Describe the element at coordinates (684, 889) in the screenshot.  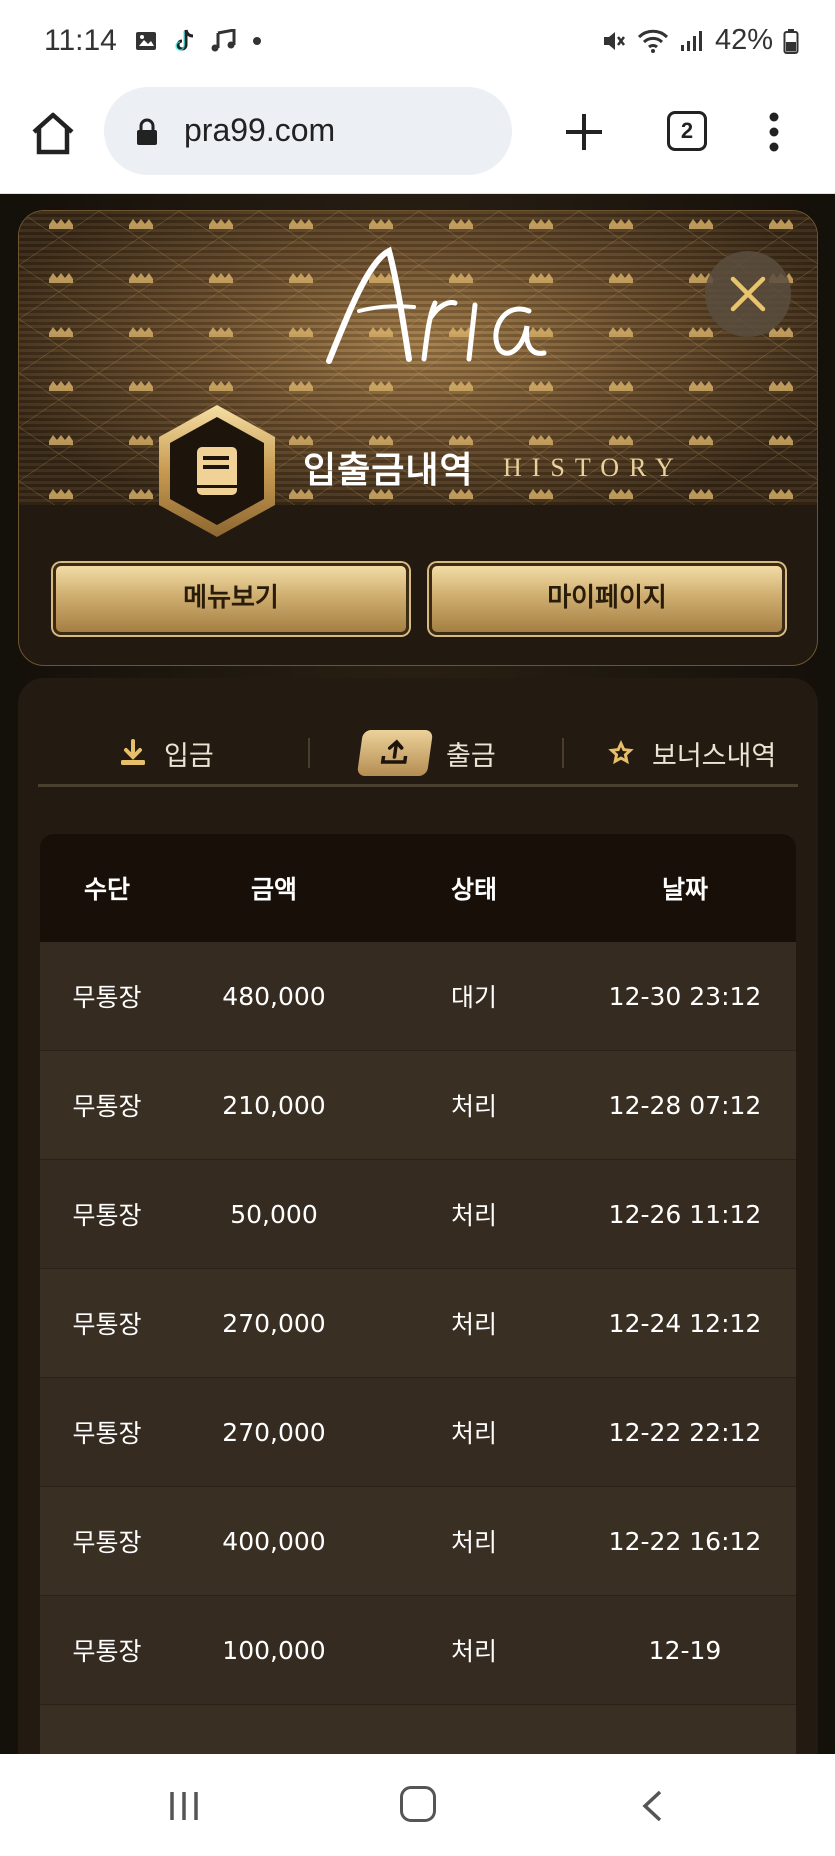
I see `column-header-date: 날짜` at that location.